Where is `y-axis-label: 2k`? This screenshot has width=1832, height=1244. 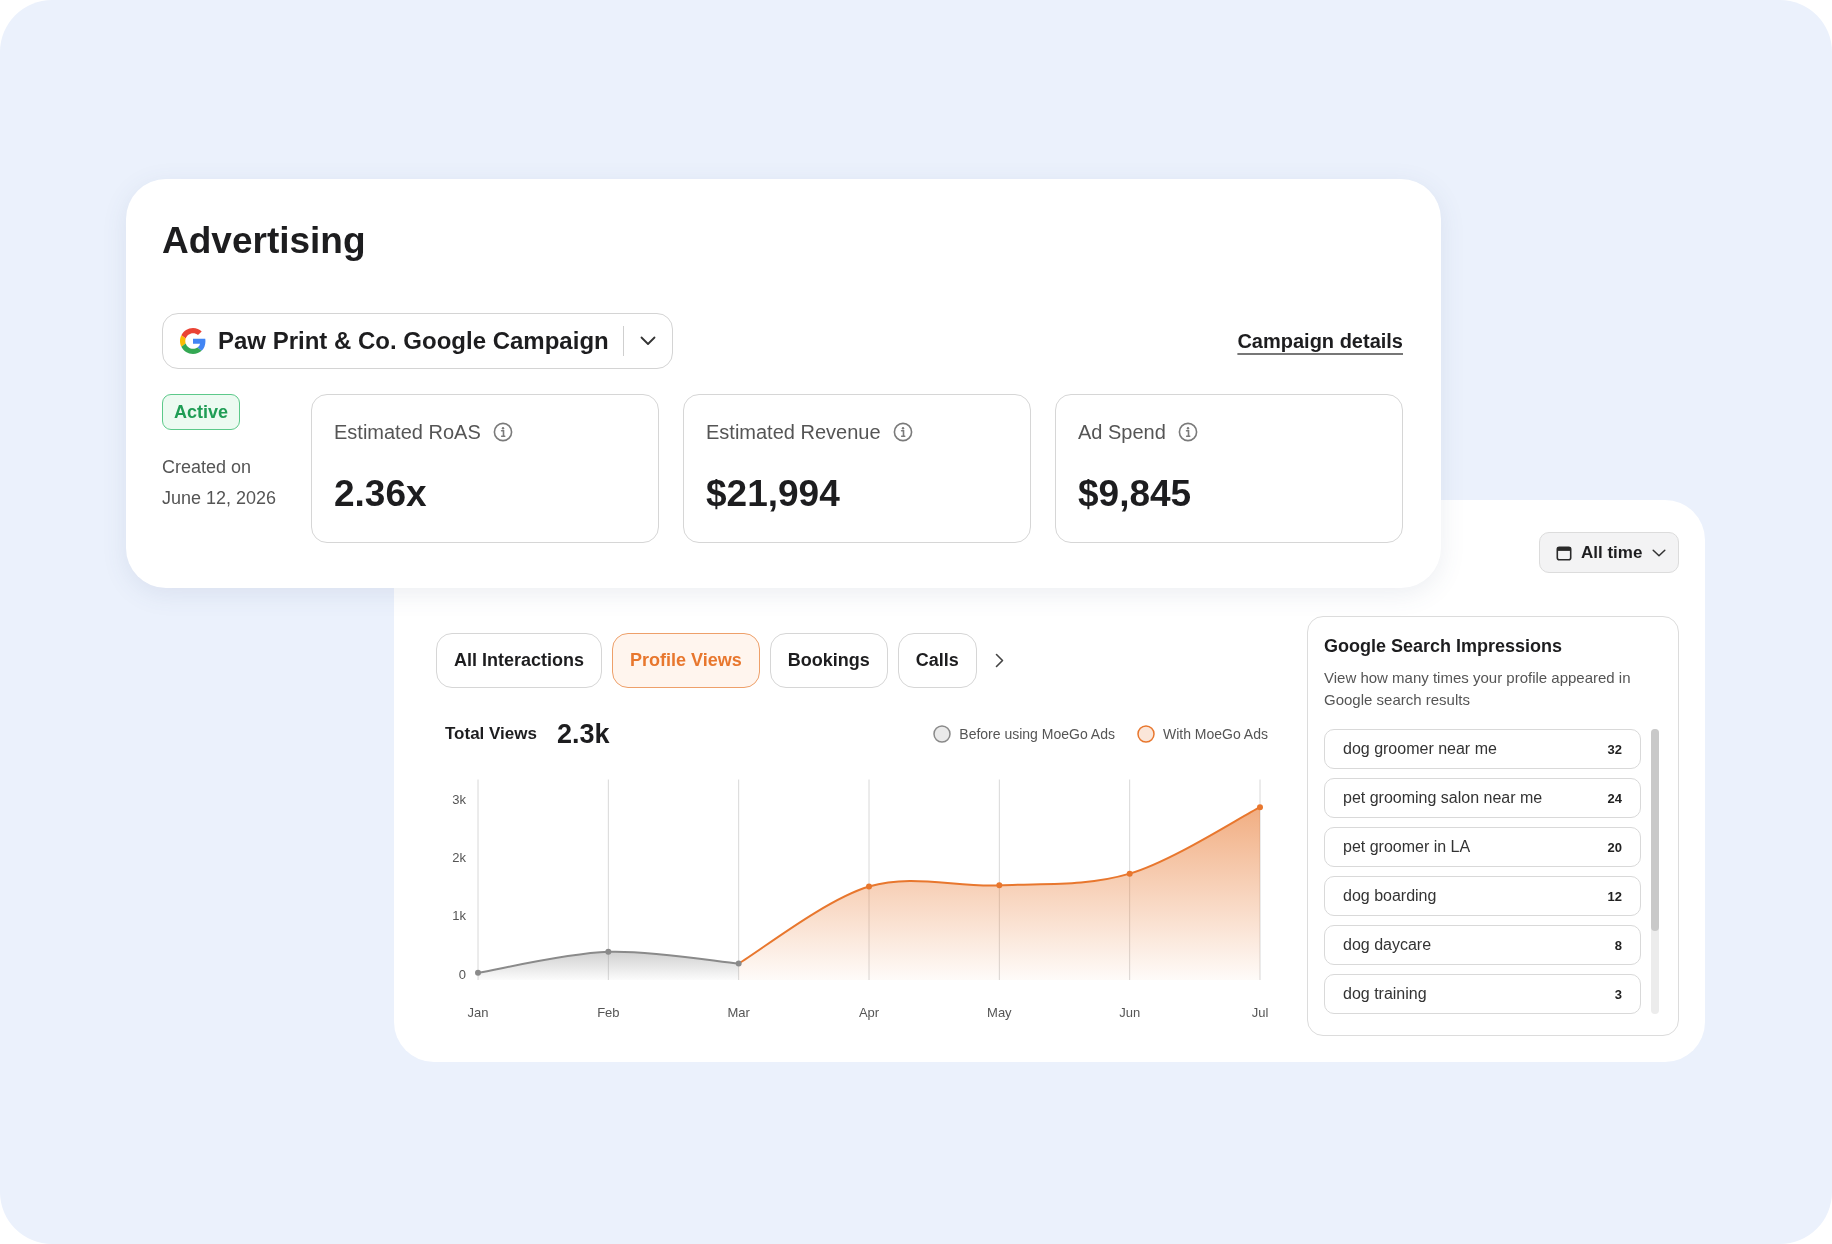 y-axis-label: 2k is located at coordinates (459, 857).